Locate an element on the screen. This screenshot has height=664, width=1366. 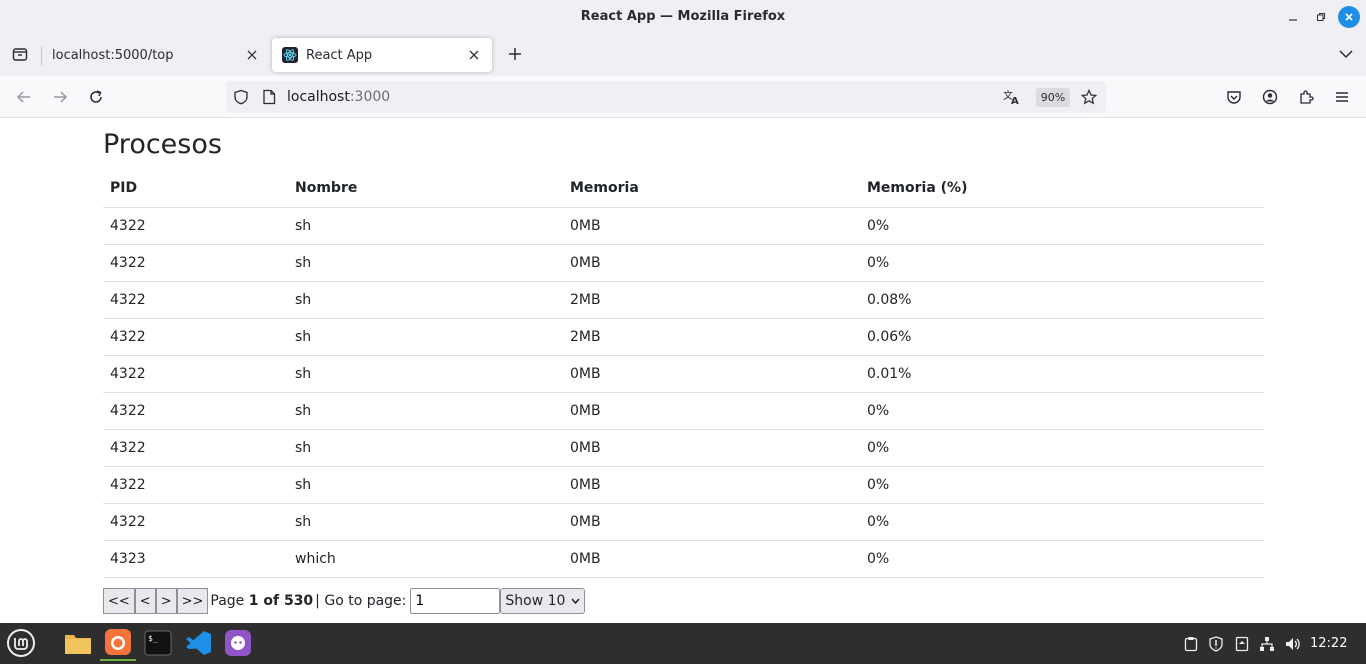
maximize-button is located at coordinates (1321, 17).